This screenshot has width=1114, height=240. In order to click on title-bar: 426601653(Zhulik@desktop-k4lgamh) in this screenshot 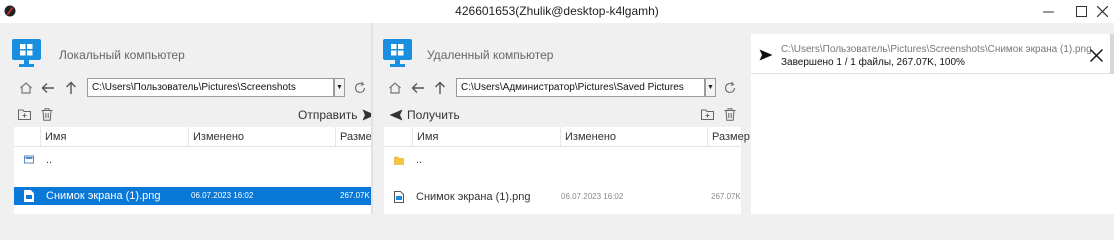, I will do `click(557, 11)`.